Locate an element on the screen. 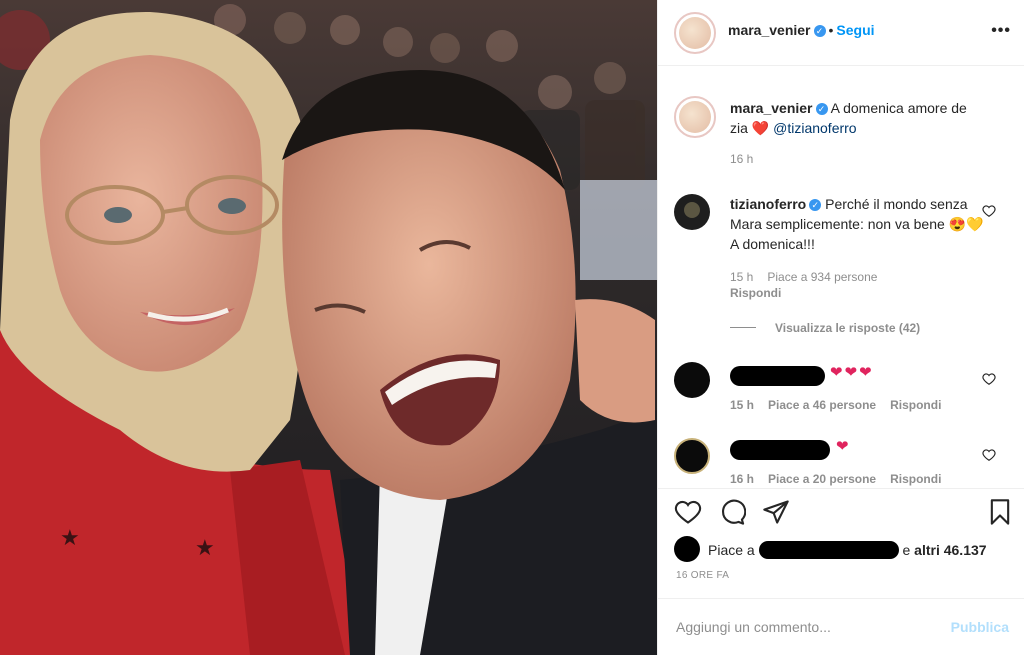 The width and height of the screenshot is (1024, 655). view-replies-button: Visualizza le risposte (42) is located at coordinates (847, 328).